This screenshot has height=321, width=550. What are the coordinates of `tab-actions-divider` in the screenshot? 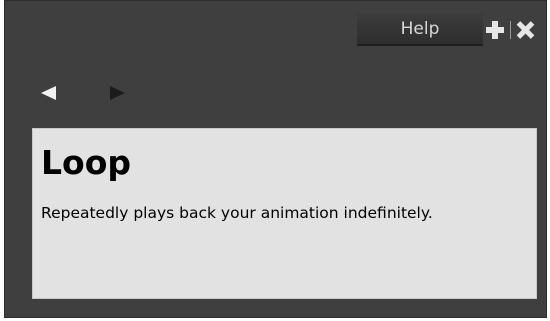 It's located at (510, 30).